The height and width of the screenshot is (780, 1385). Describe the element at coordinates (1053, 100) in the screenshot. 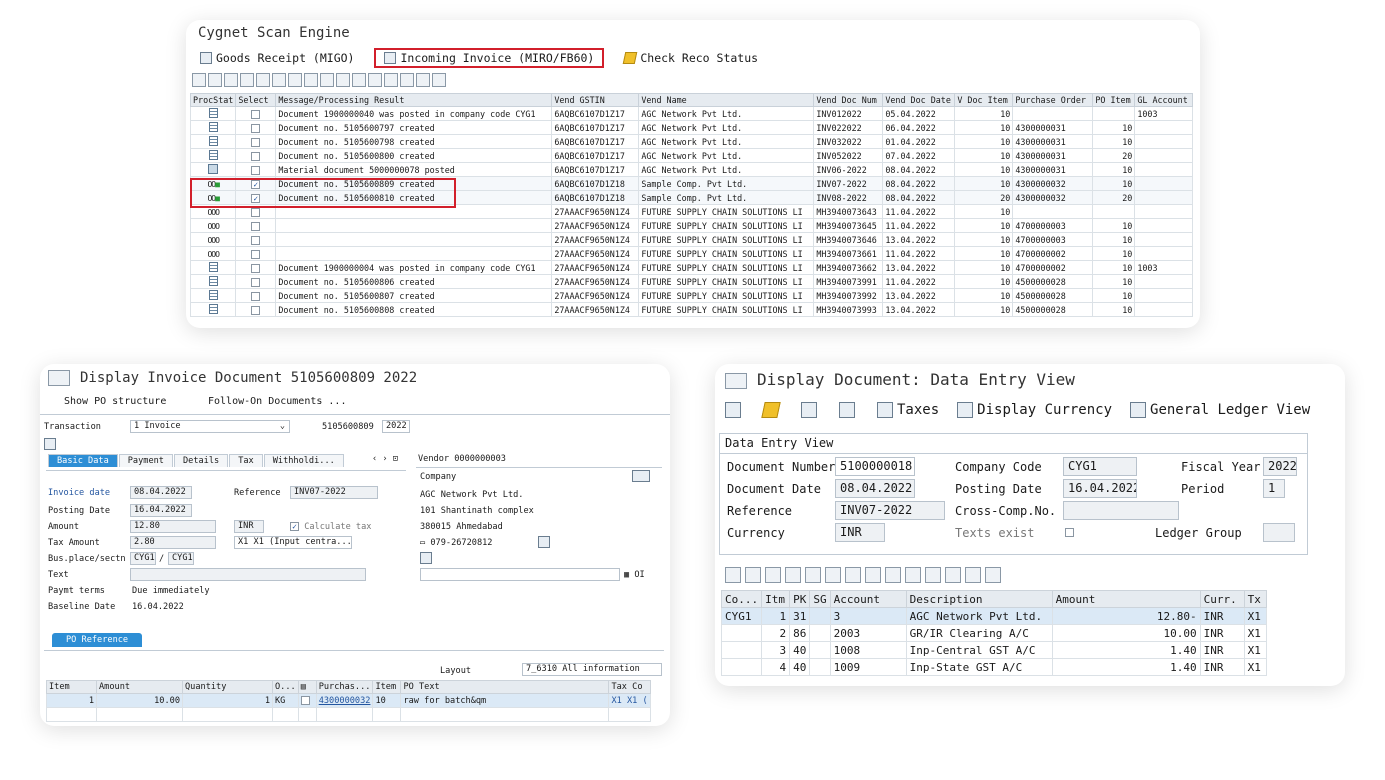

I see `col-purchase-order: Purchase Order` at that location.